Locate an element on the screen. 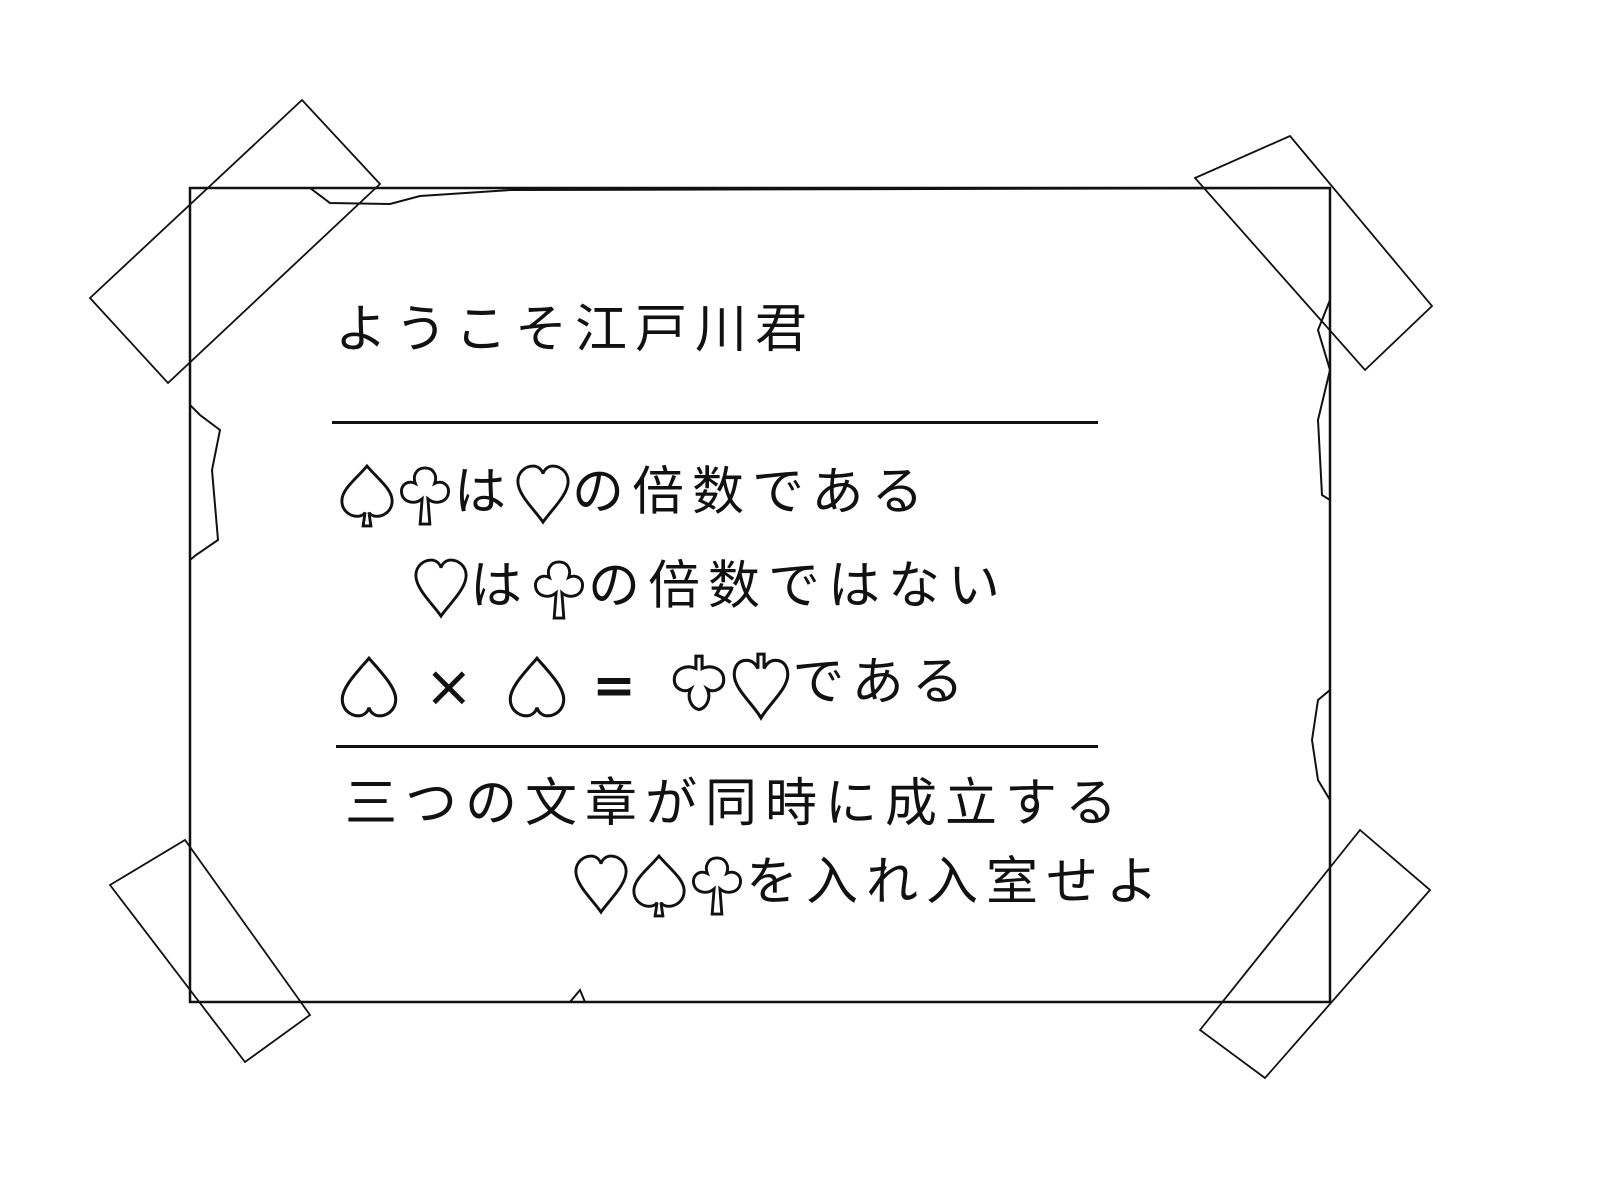  clue-3-text: である is located at coordinates (882, 682).